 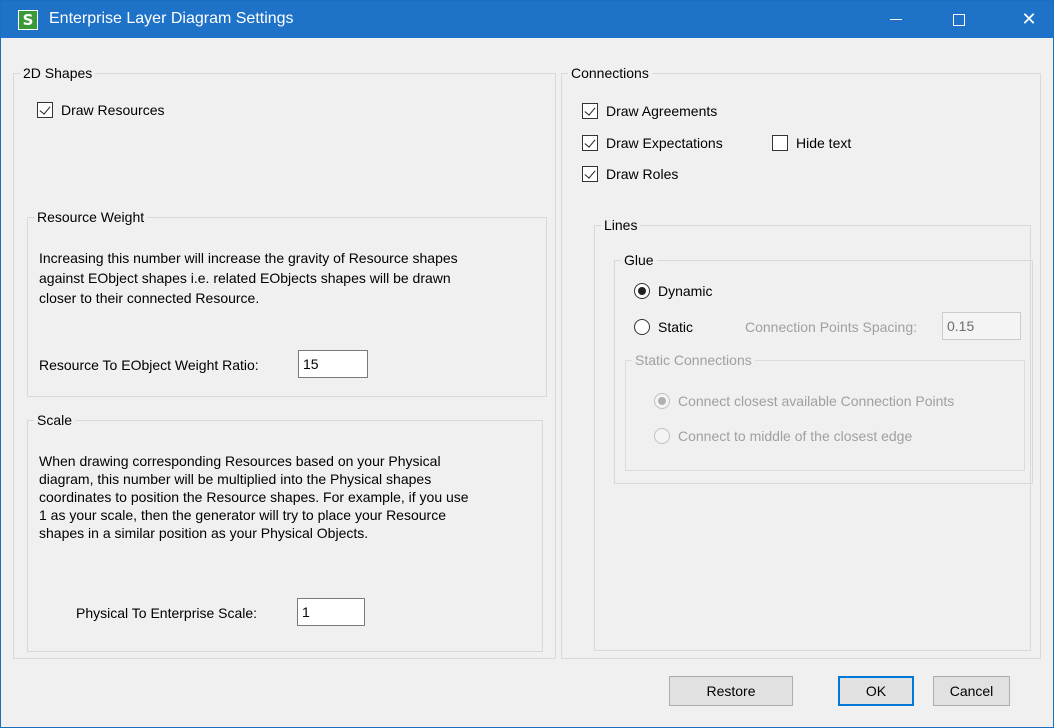 I want to click on draw-roles-checkbox: Draw Roles, so click(x=630, y=174).